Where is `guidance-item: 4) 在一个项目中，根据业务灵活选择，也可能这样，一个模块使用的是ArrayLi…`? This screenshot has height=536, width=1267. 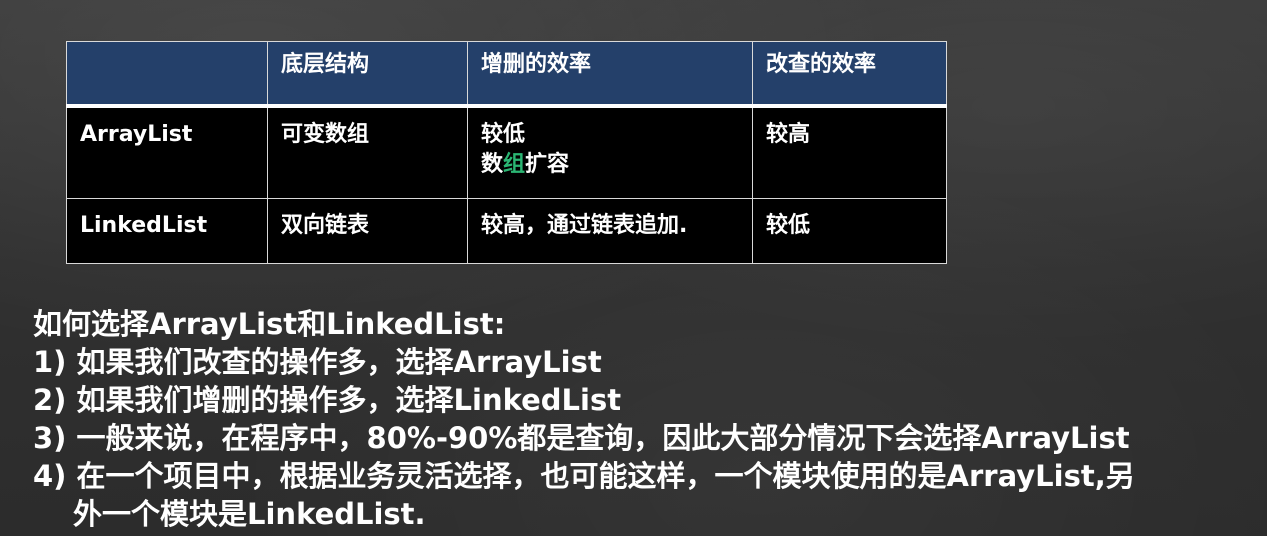
guidance-item: 4) 在一个项目中，根据业务灵活选择，也可能这样，一个模块使用的是ArrayLi… is located at coordinates (584, 476).